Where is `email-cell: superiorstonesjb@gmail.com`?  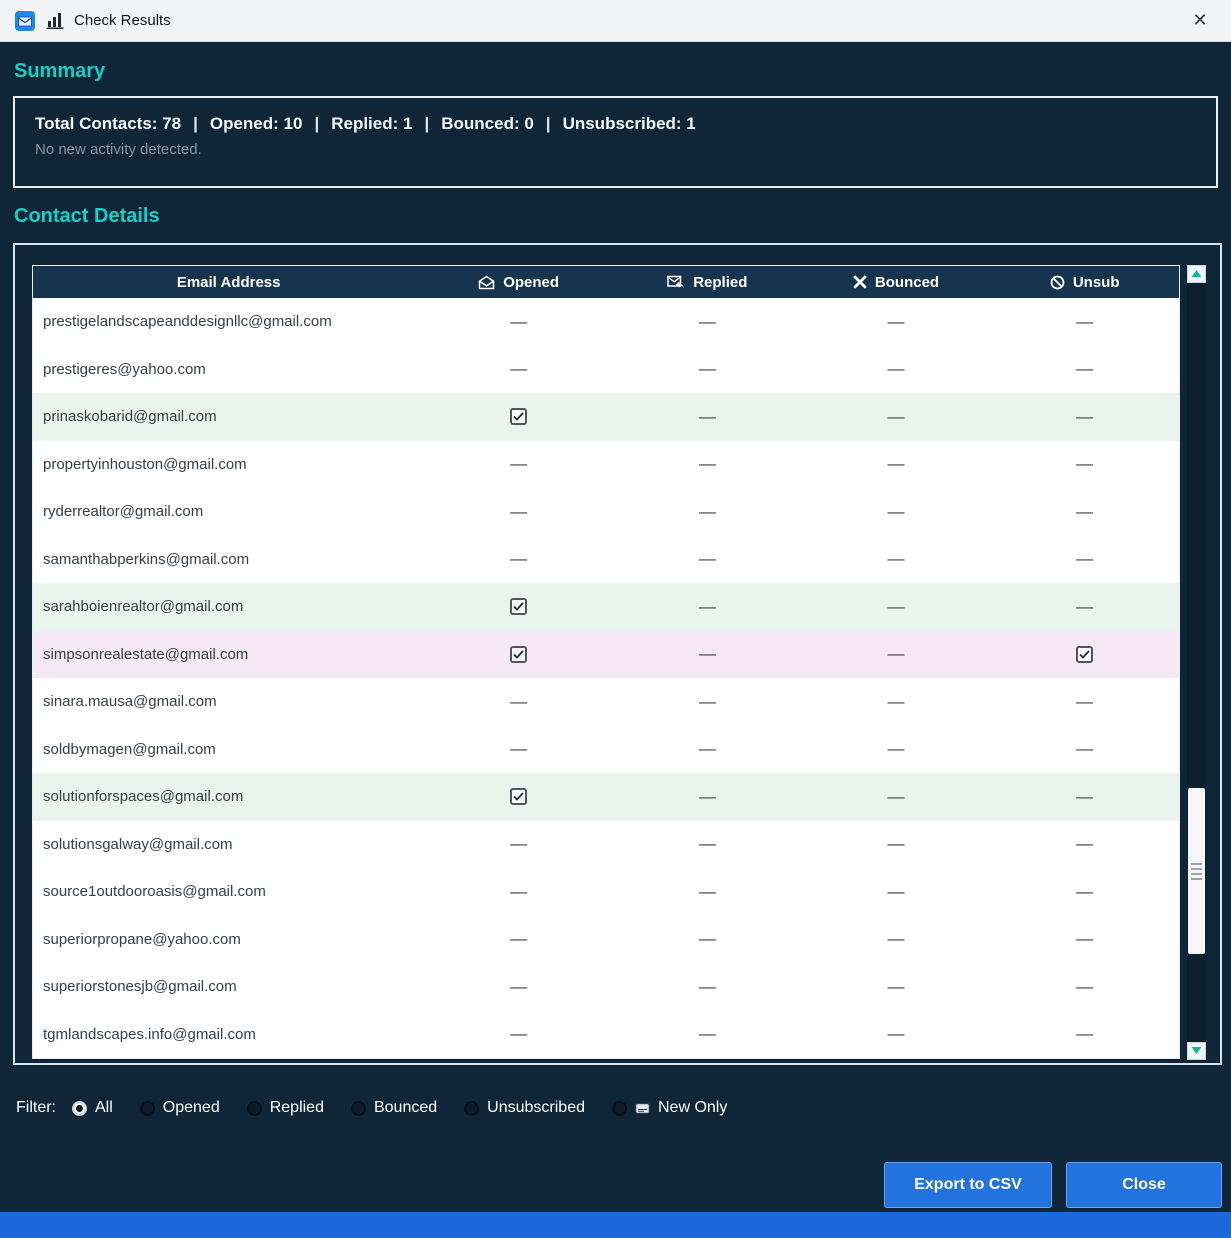
email-cell: superiorstonesjb@gmail.com is located at coordinates (140, 987).